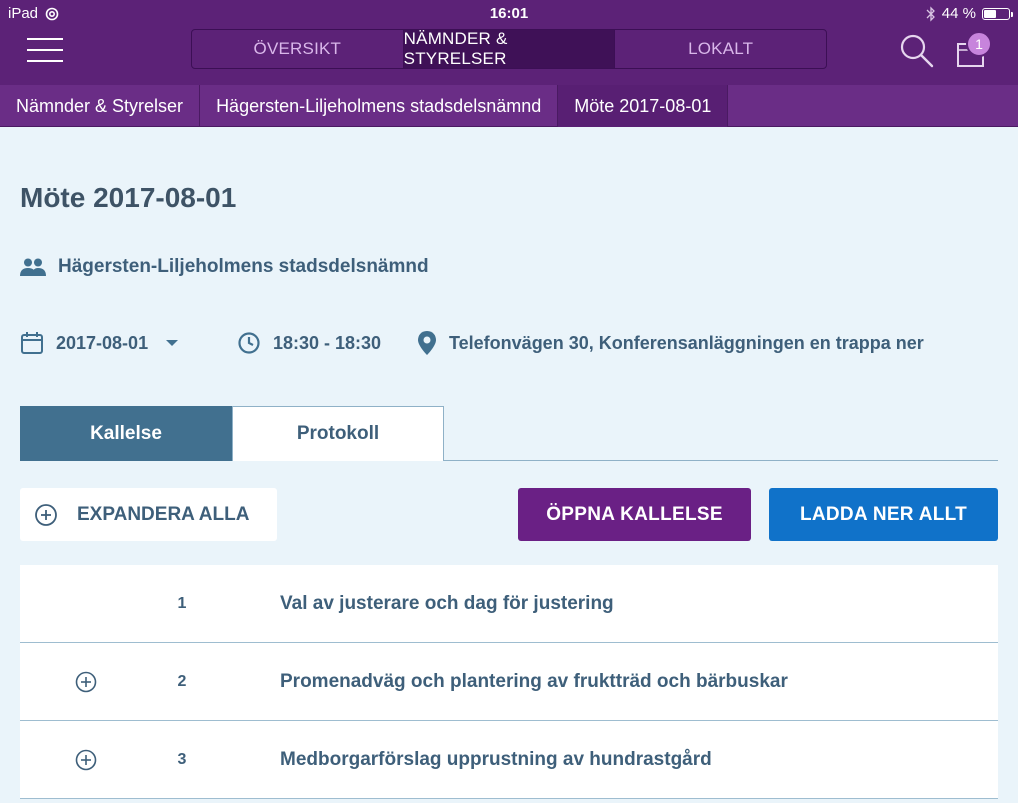 This screenshot has width=1018, height=803. What do you see at coordinates (45, 50) in the screenshot?
I see `menu-button` at bounding box center [45, 50].